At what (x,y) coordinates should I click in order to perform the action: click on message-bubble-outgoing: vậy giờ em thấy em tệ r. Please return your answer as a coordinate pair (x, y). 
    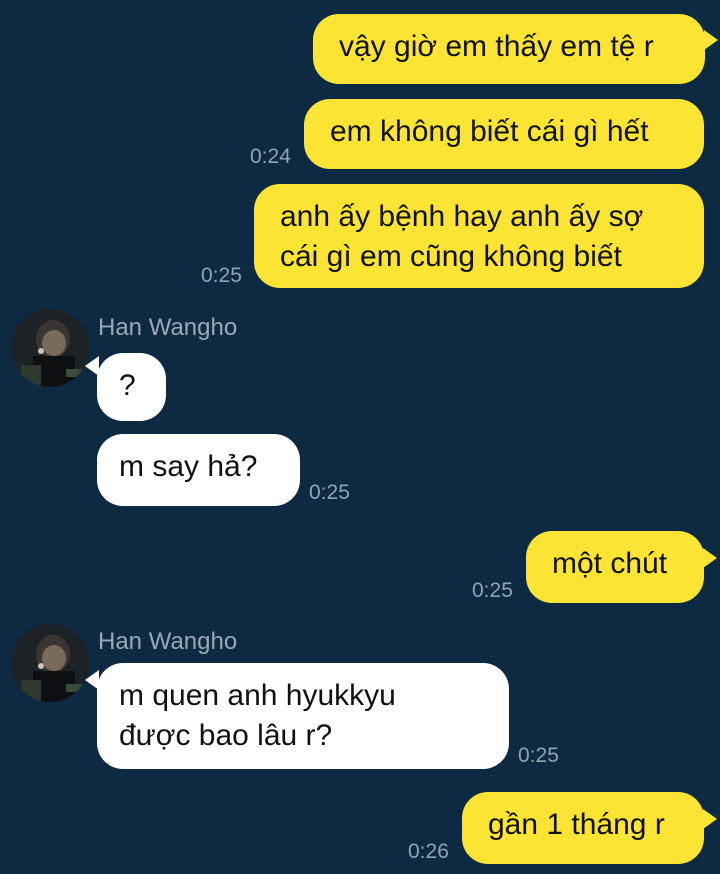
    Looking at the image, I should click on (509, 49).